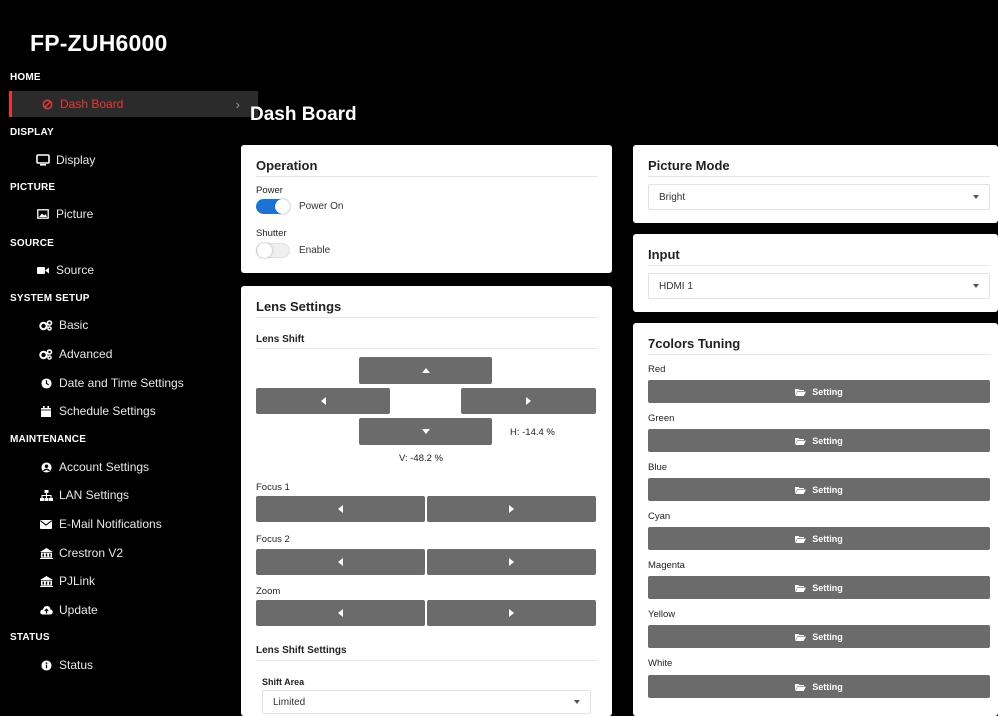 This screenshot has height=716, width=998. What do you see at coordinates (75, 270) in the screenshot?
I see `sidebar-item-label: Source` at bounding box center [75, 270].